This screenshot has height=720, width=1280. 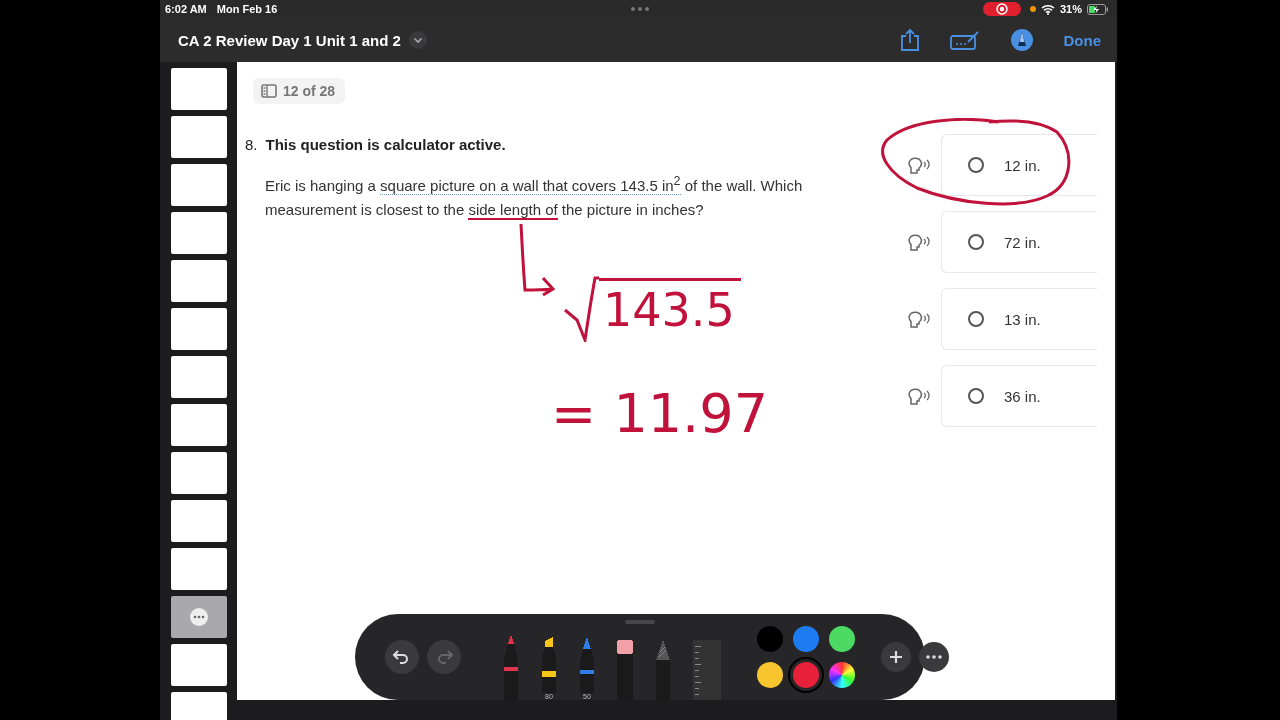 I want to click on handwritten-number: 143.5, so click(x=670, y=307).